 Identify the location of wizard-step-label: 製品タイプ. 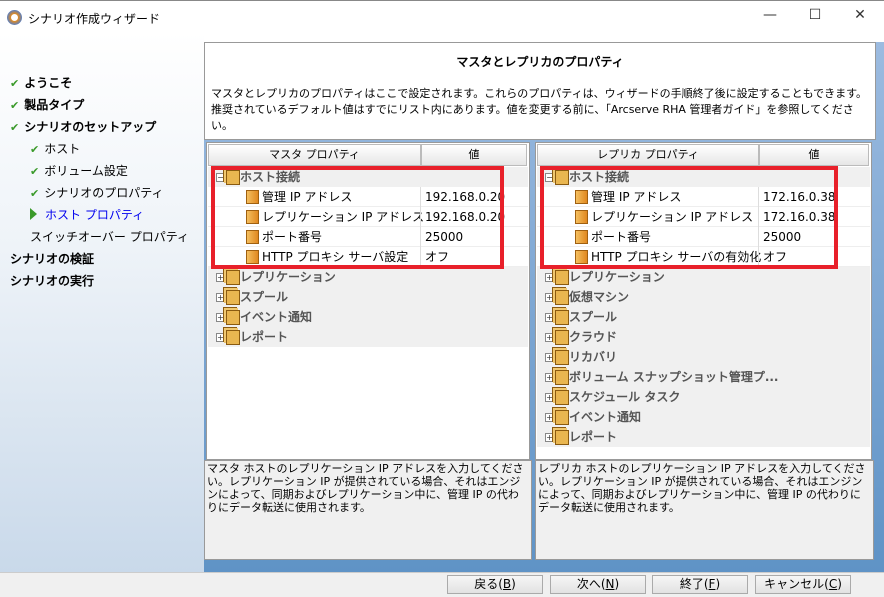
(54, 105).